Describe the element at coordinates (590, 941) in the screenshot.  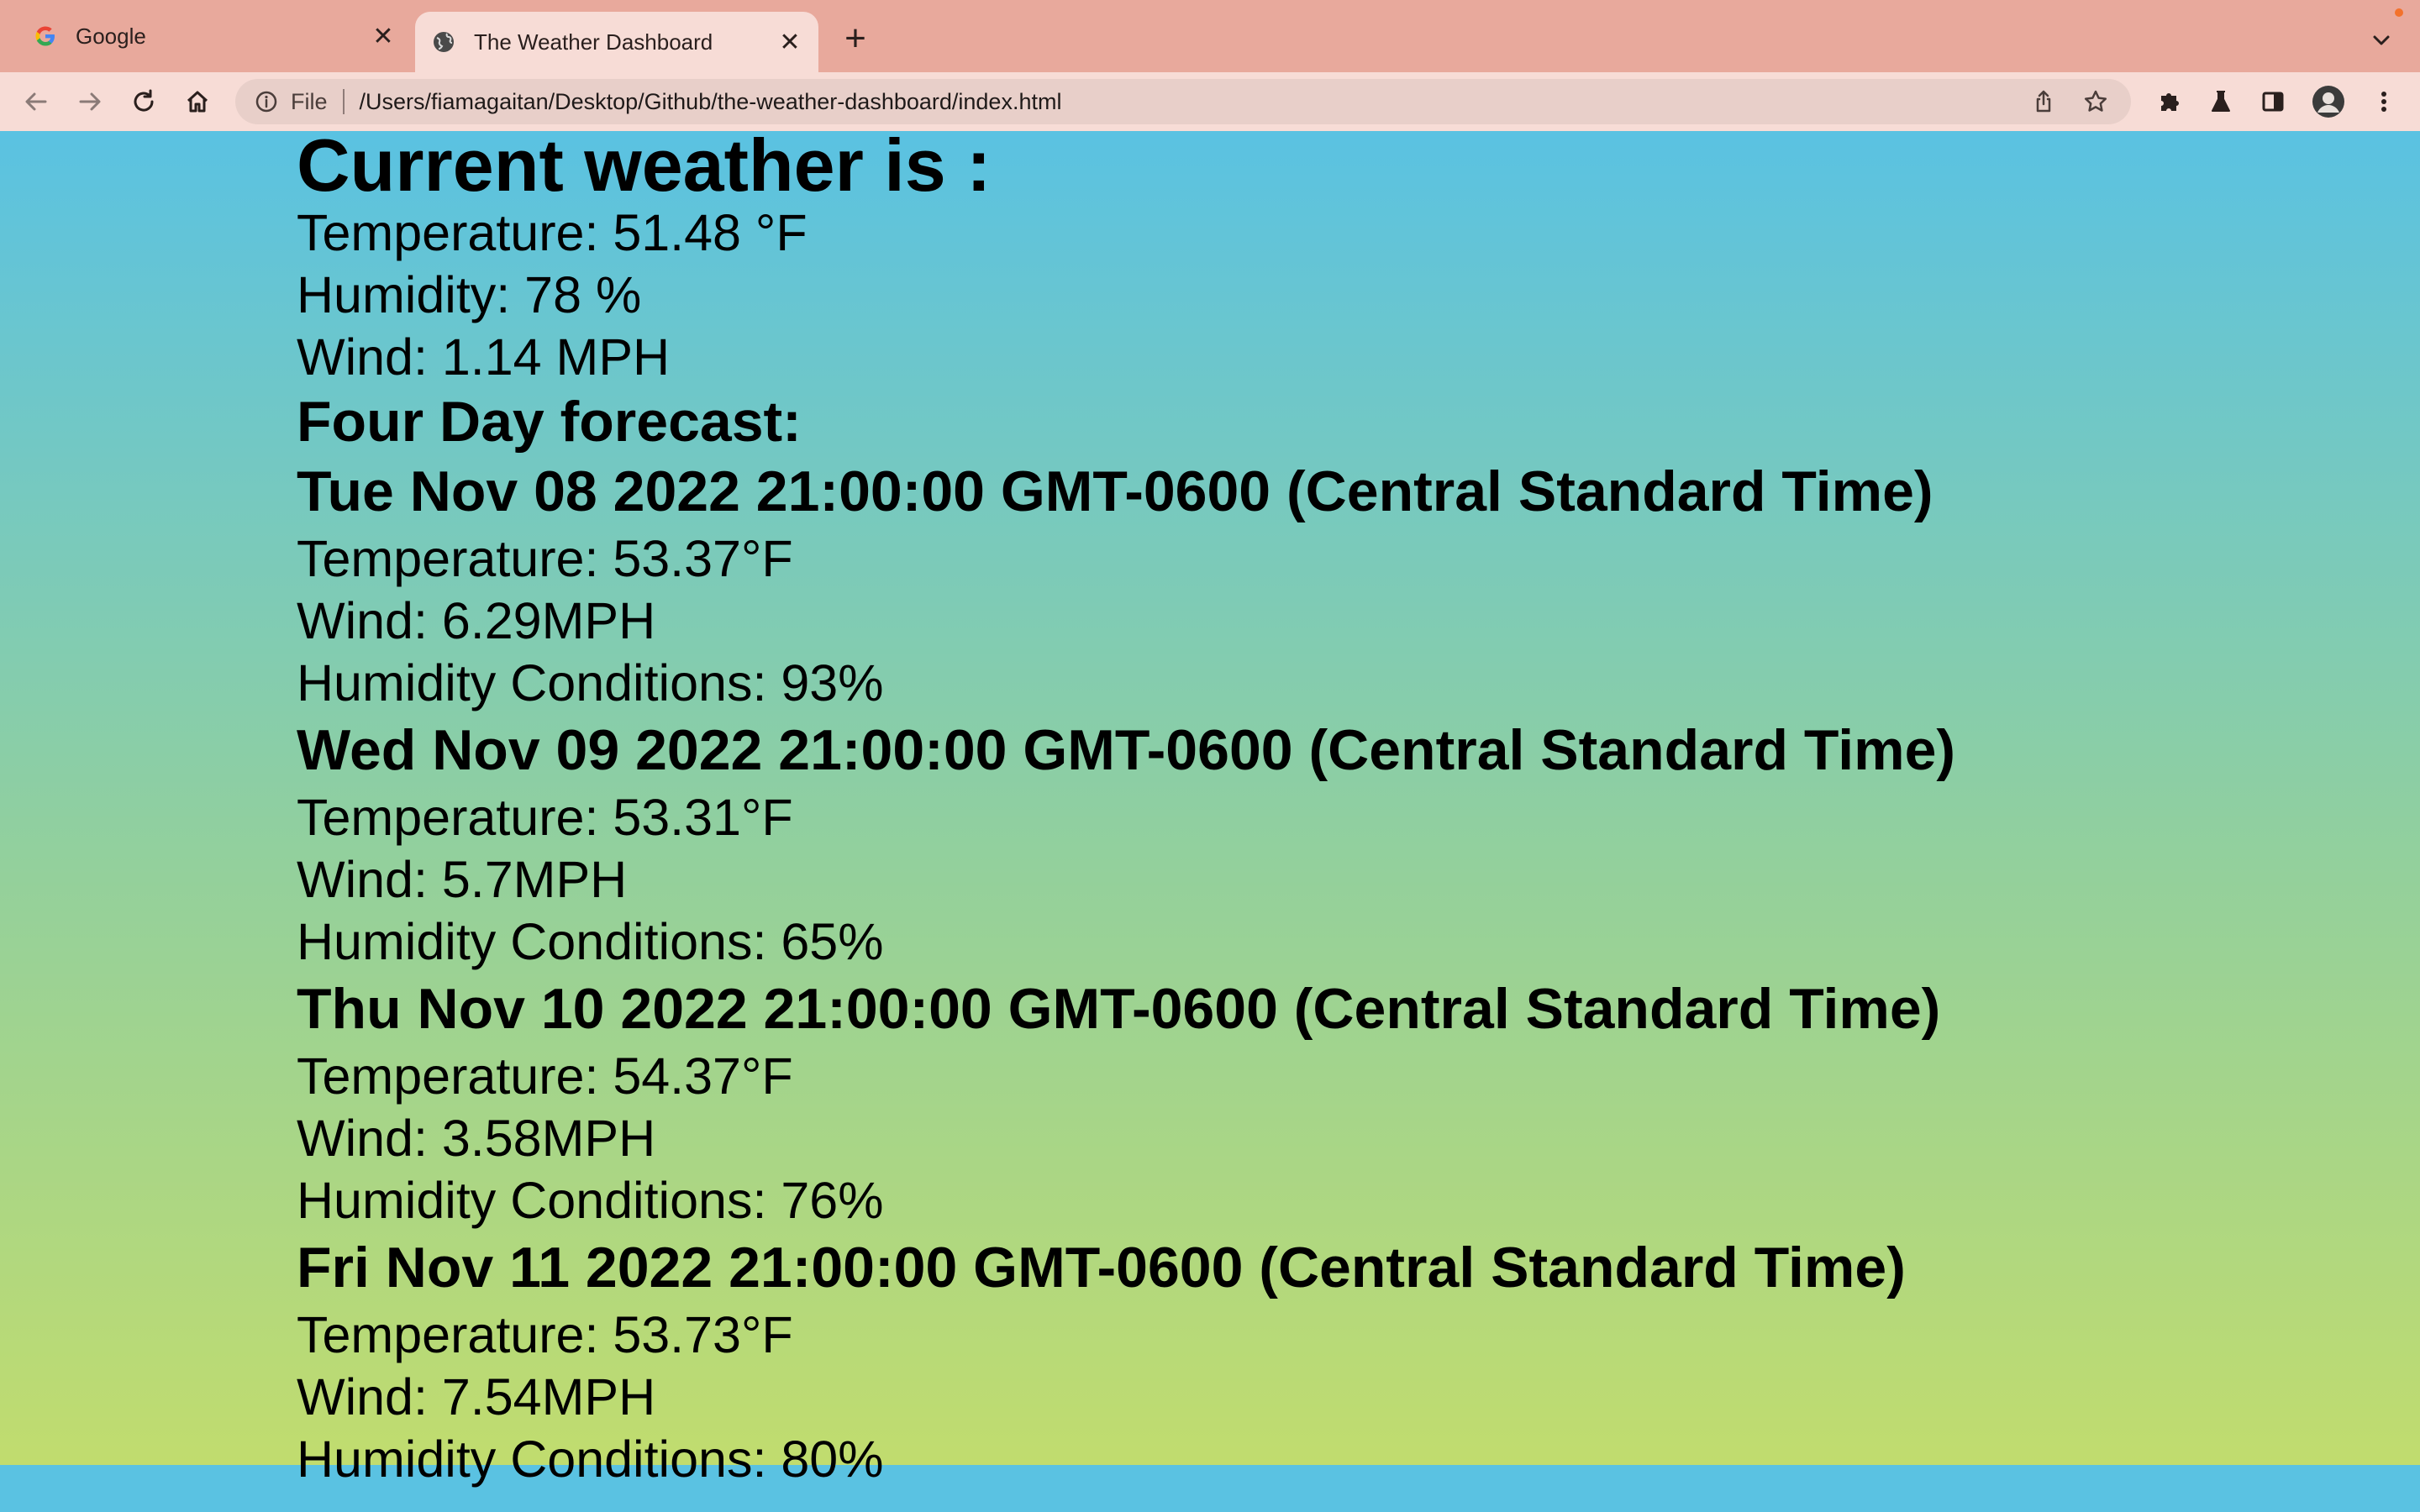
I see `forecast-humidity: Humidity Conditions: 65%` at that location.